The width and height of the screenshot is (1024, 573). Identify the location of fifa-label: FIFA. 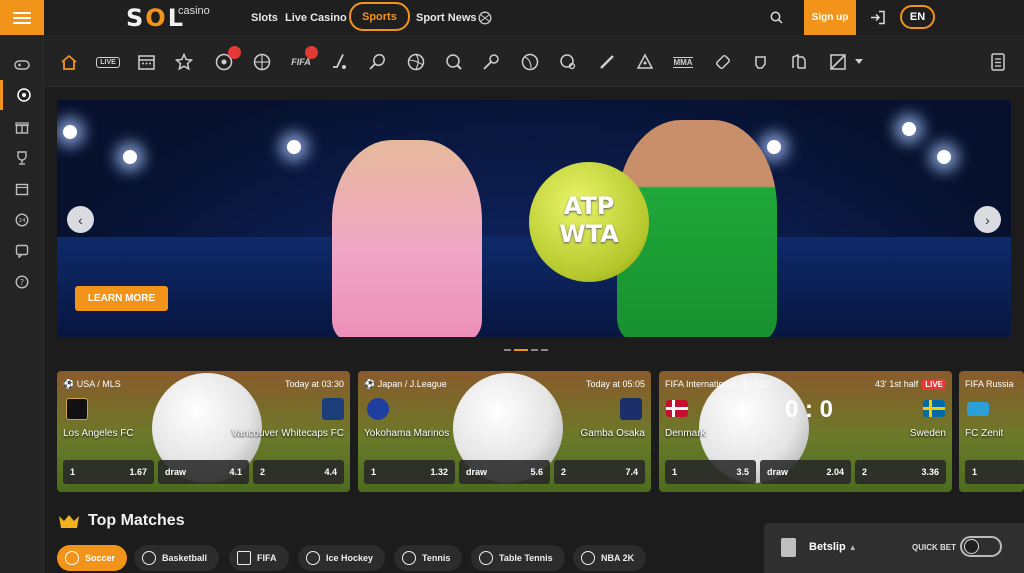
(301, 62).